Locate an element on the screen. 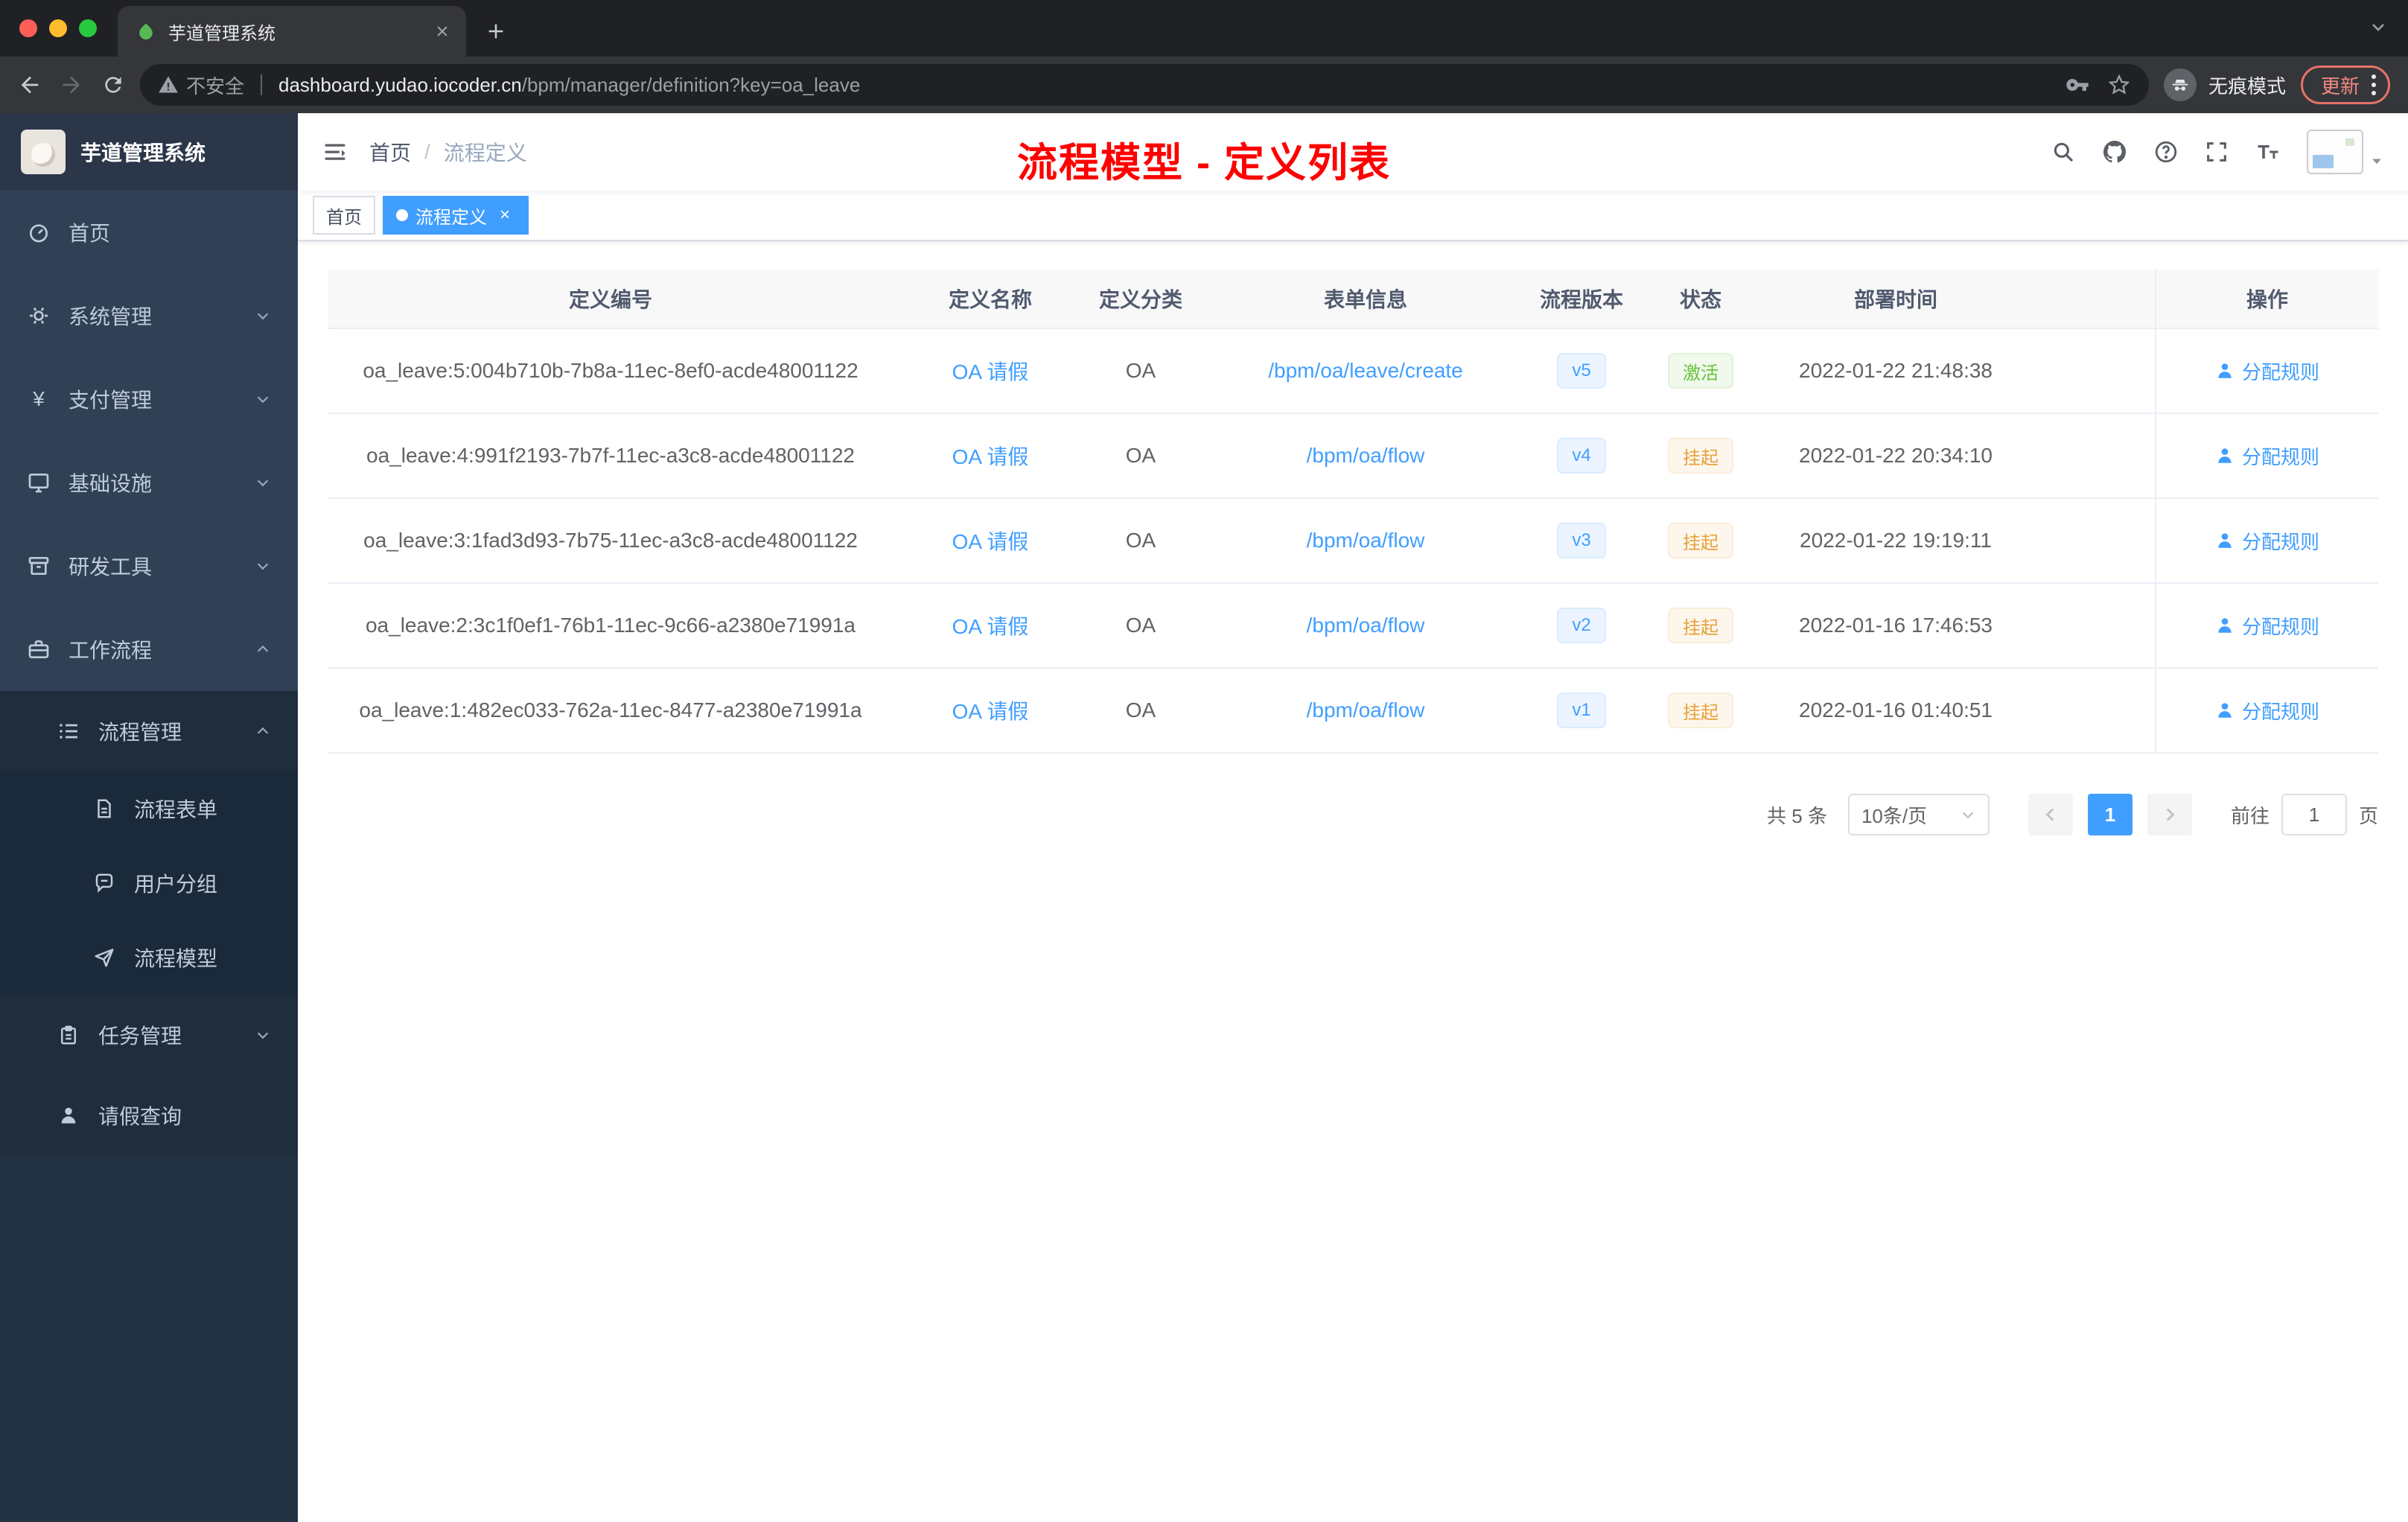  minimize-window-button is located at coordinates (58, 28).